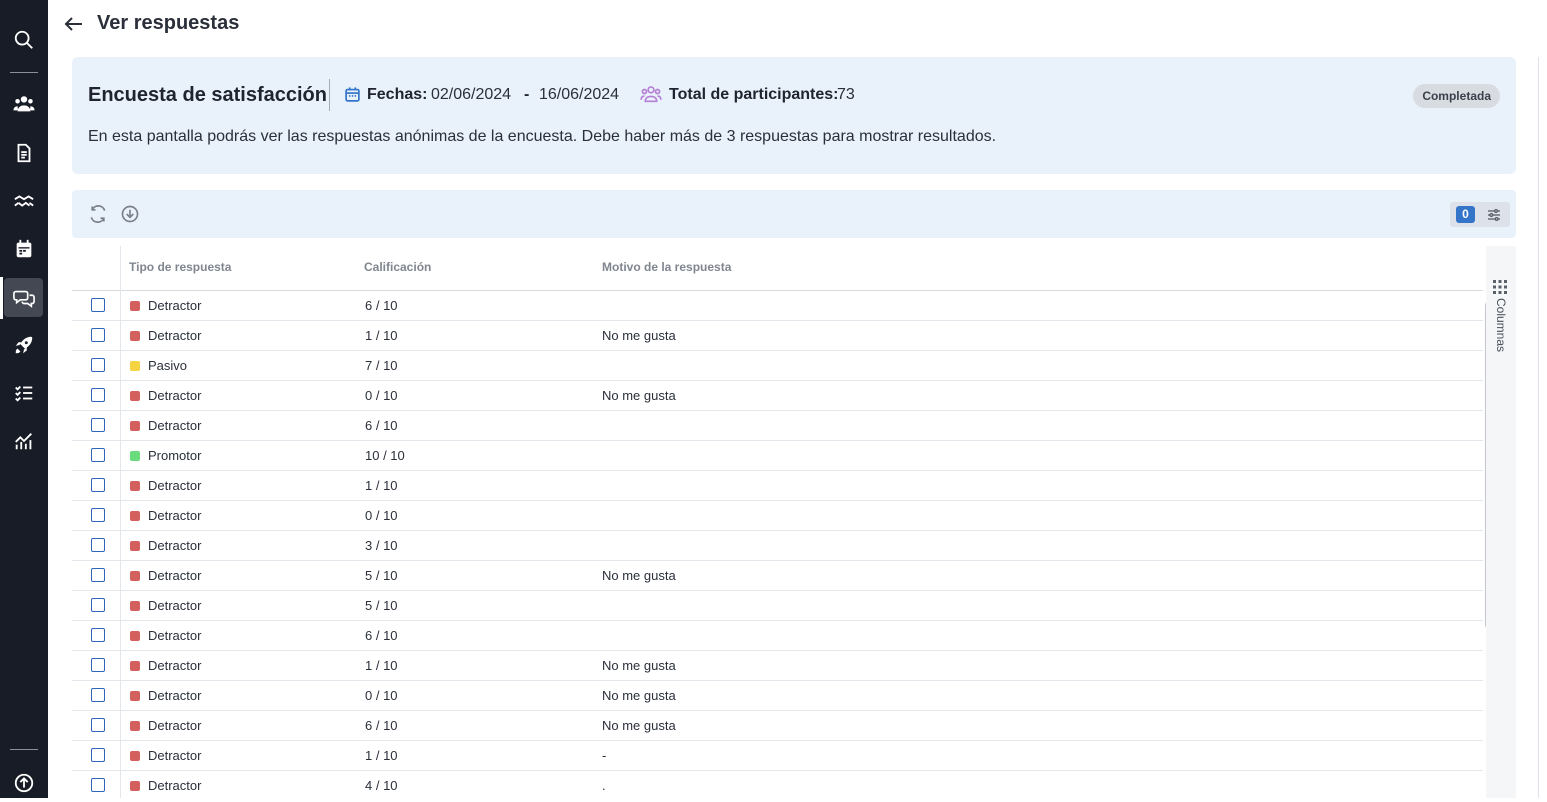  What do you see at coordinates (777, 726) in the screenshot?
I see `table-row: Detractor 6 / 10 No me gusta` at bounding box center [777, 726].